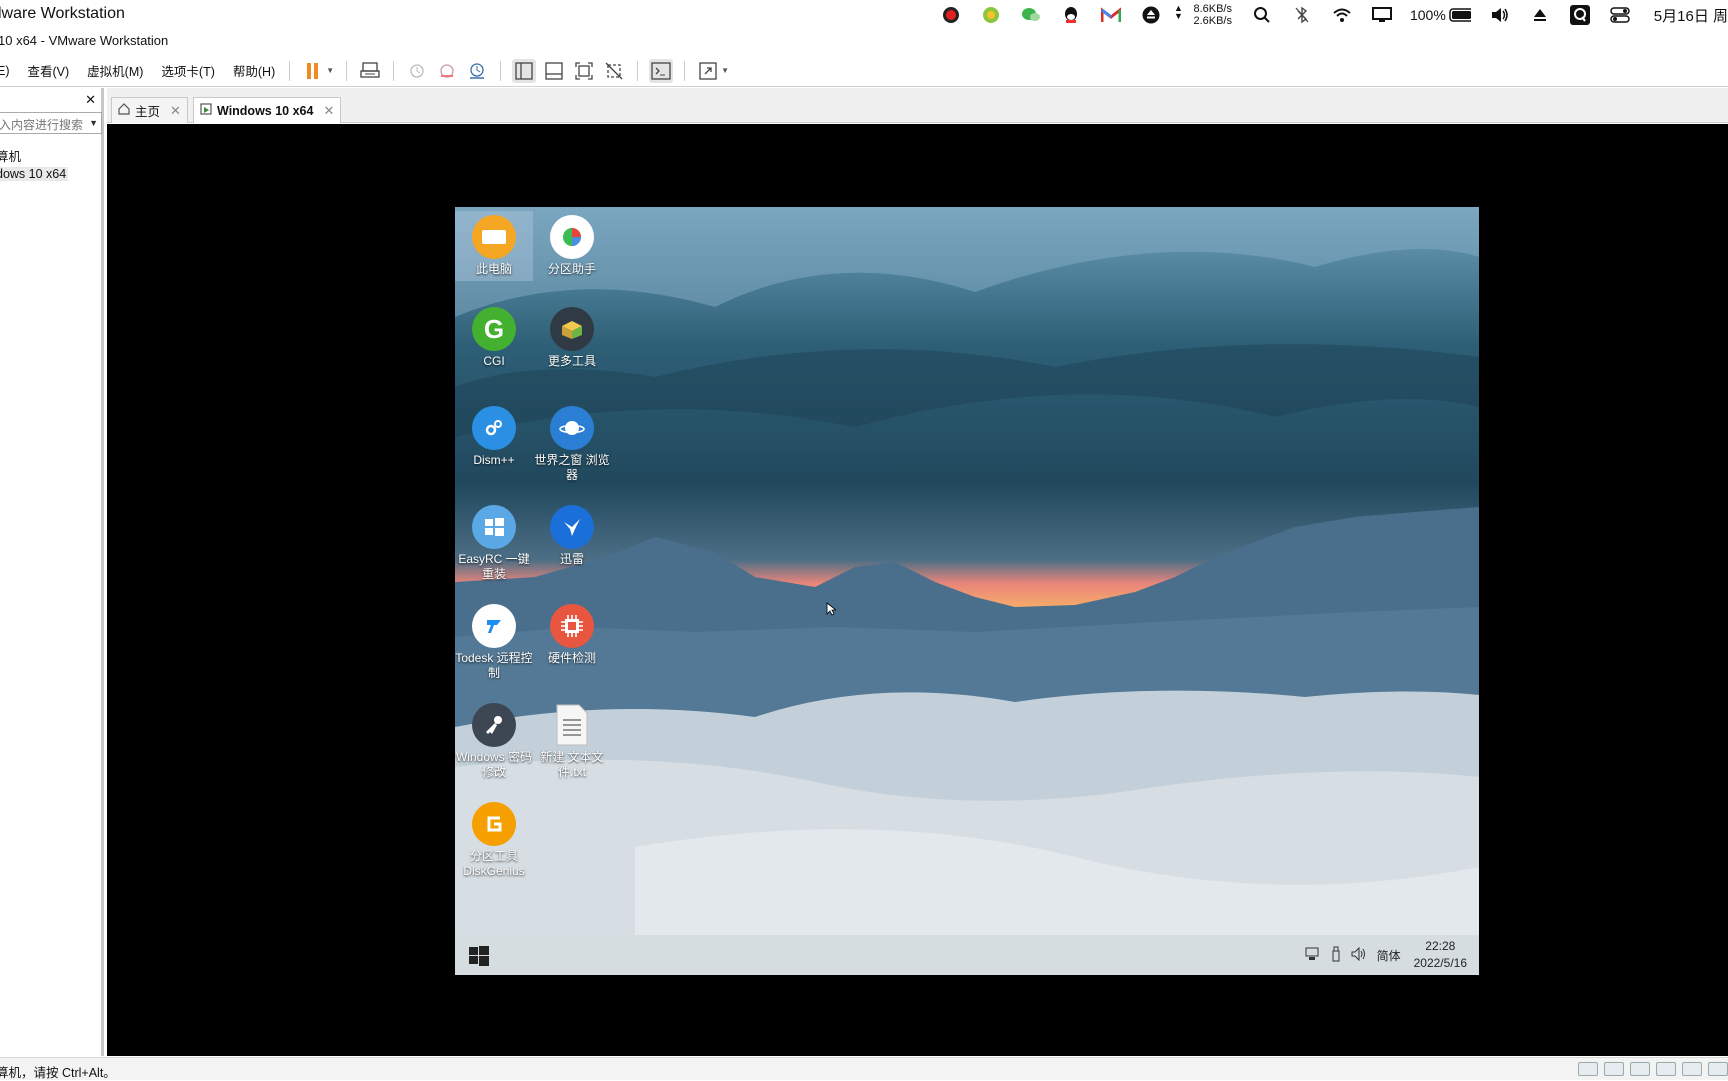 The image size is (1728, 1081). Describe the element at coordinates (115, 70) in the screenshot. I see `menu-vm: 虚拟机(M)` at that location.